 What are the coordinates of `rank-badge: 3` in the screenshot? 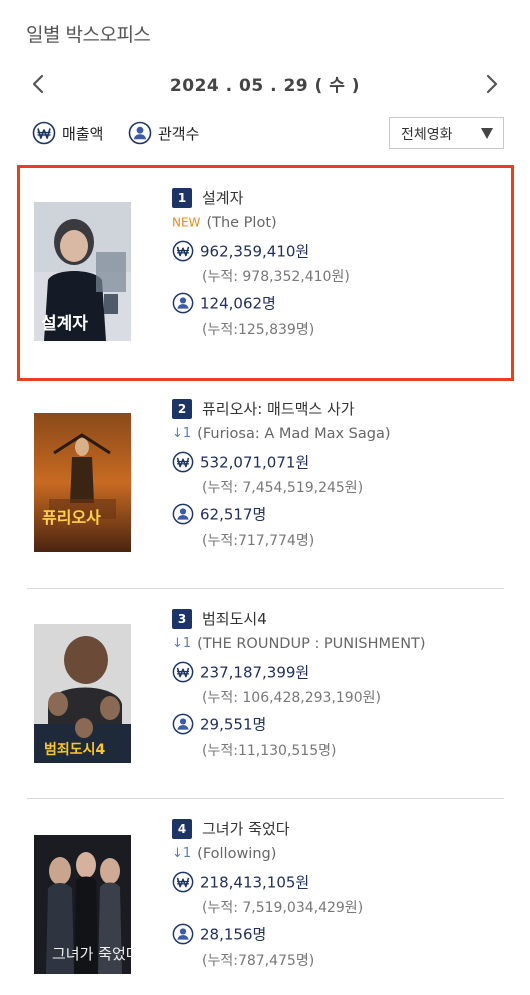 It's located at (182, 618).